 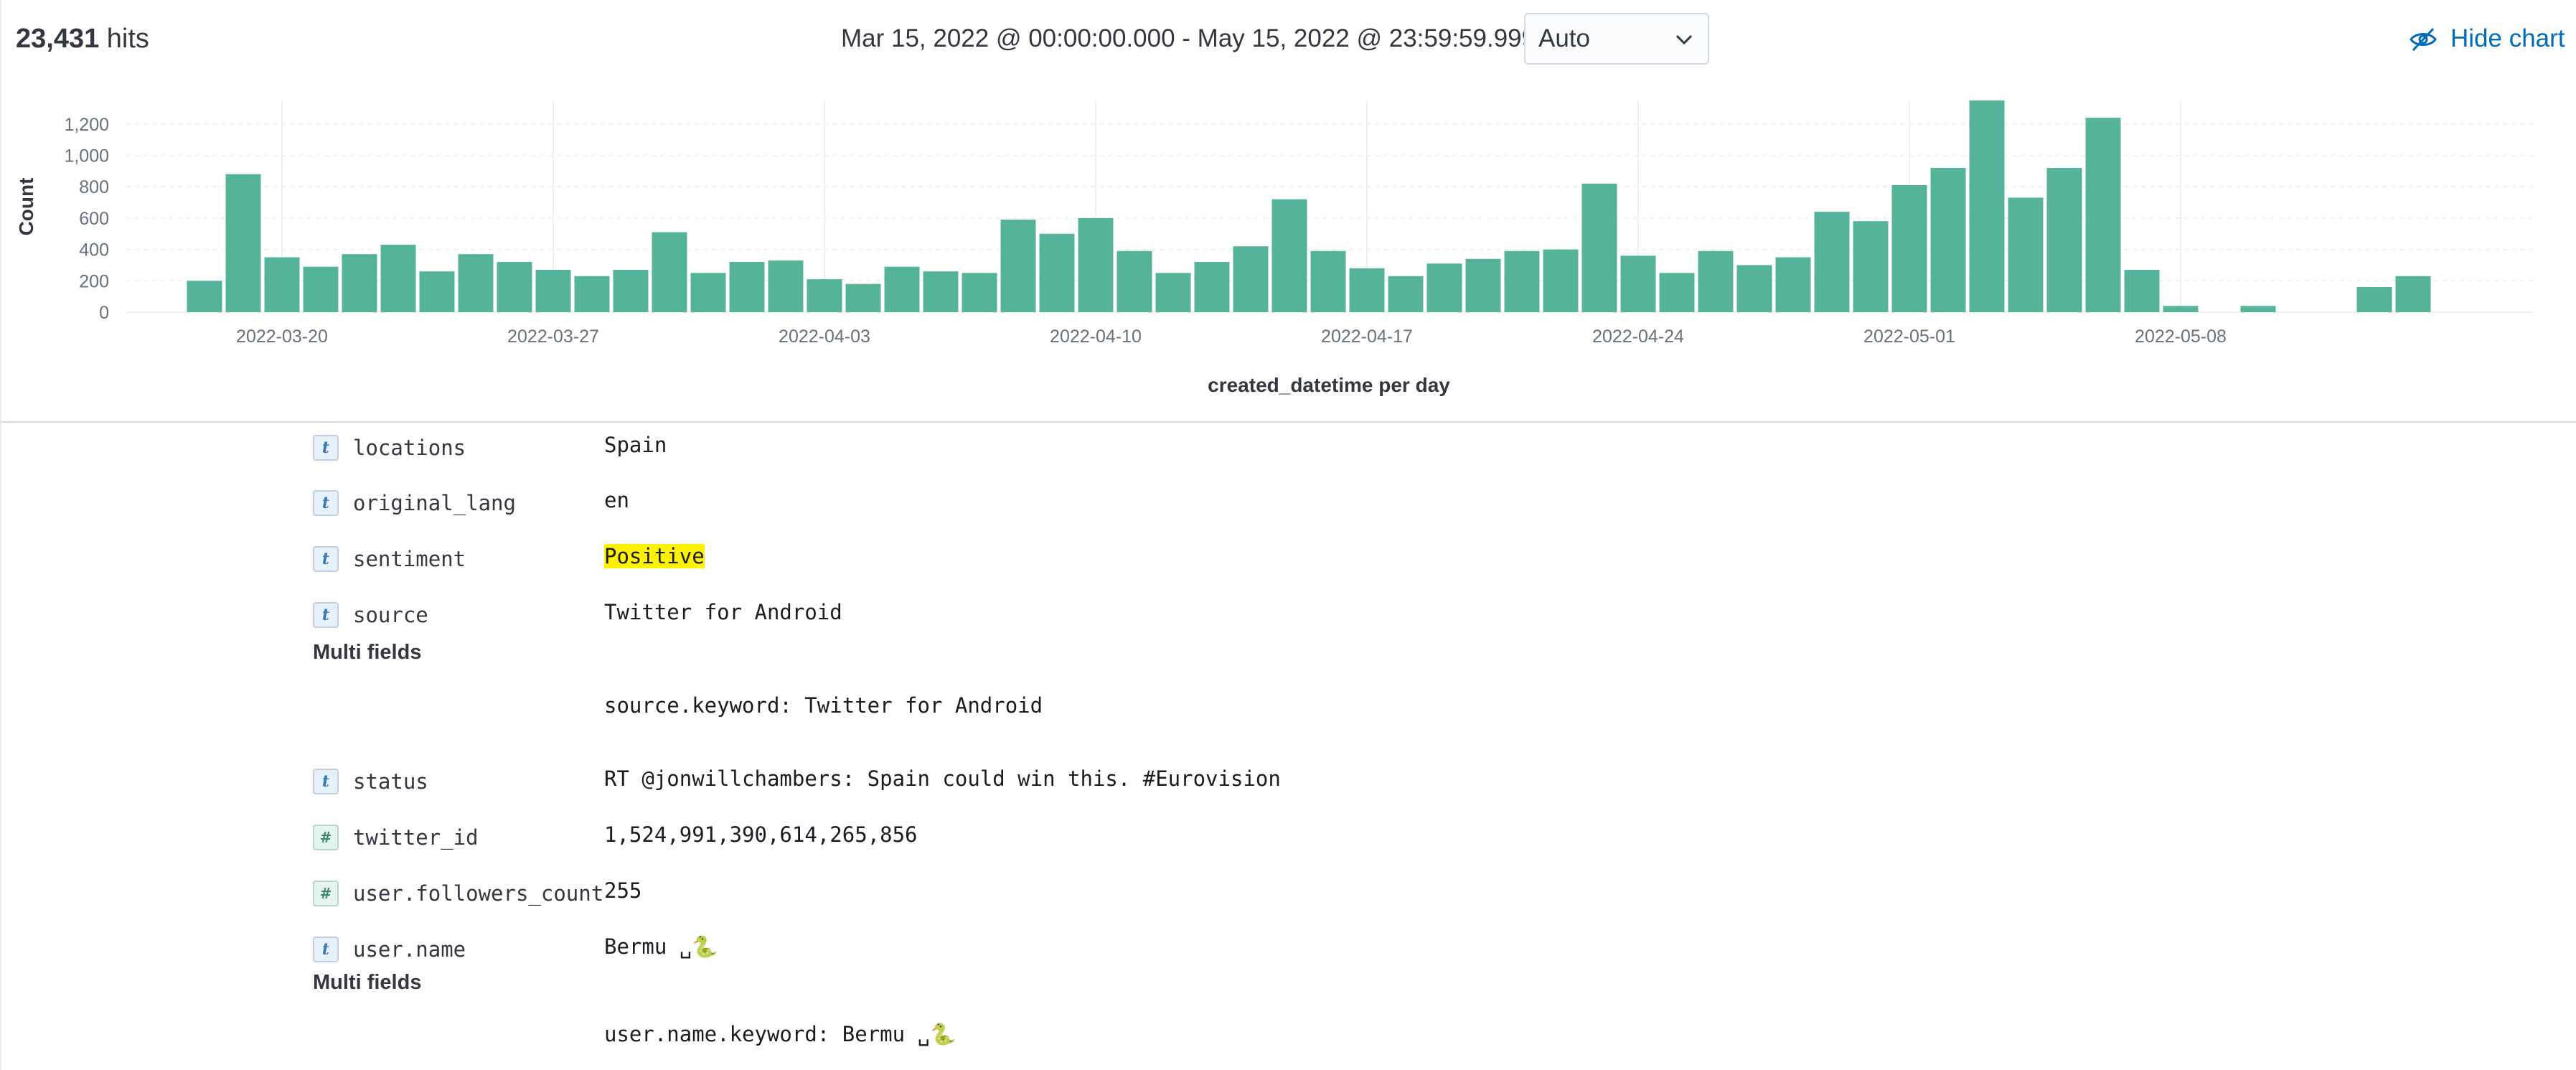 What do you see at coordinates (390, 615) in the screenshot?
I see `field-name-source: source` at bounding box center [390, 615].